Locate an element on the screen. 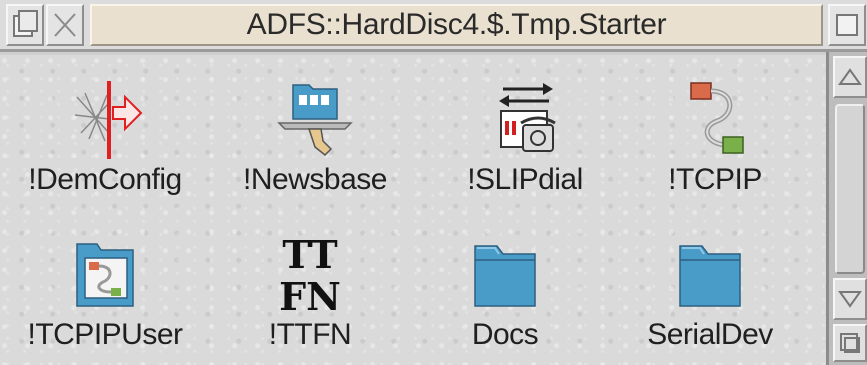 This screenshot has height=365, width=867. file-item-label: !DemConfig is located at coordinates (105, 179).